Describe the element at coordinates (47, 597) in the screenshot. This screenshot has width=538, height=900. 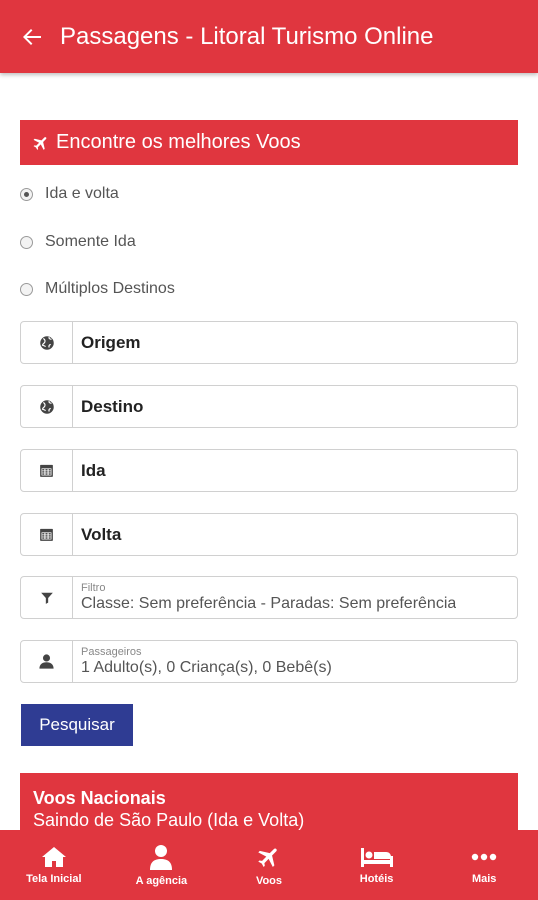
I see `filter-icon` at that location.